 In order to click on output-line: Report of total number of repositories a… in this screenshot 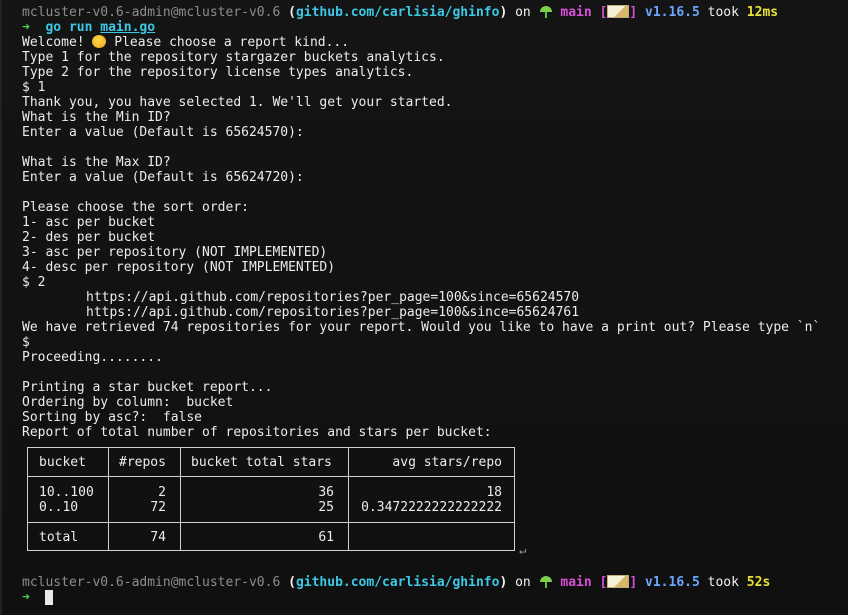, I will do `click(257, 432)`.